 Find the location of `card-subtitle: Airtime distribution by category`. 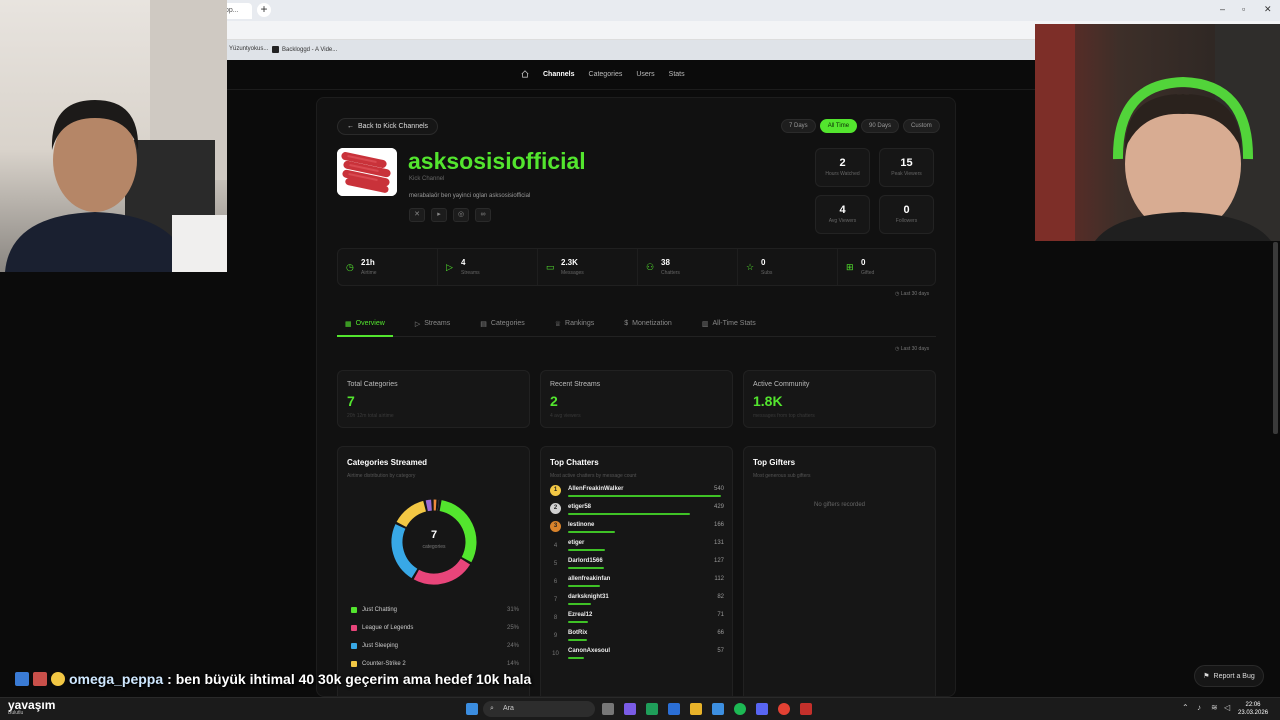

card-subtitle: Airtime distribution by category is located at coordinates (381, 476).